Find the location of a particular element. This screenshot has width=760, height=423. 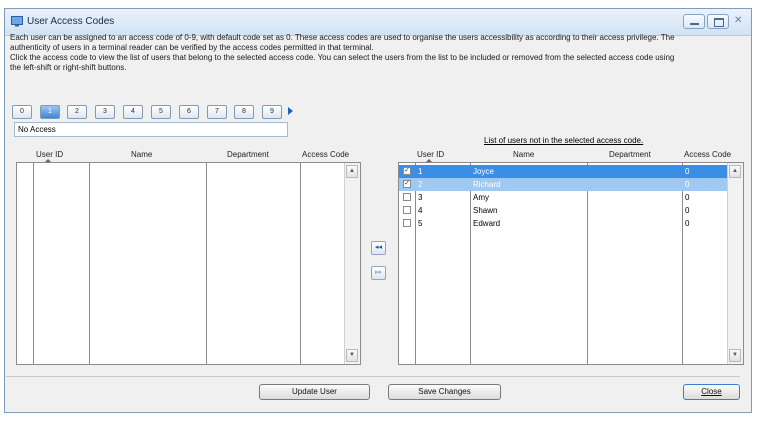

maximize-button is located at coordinates (718, 21).